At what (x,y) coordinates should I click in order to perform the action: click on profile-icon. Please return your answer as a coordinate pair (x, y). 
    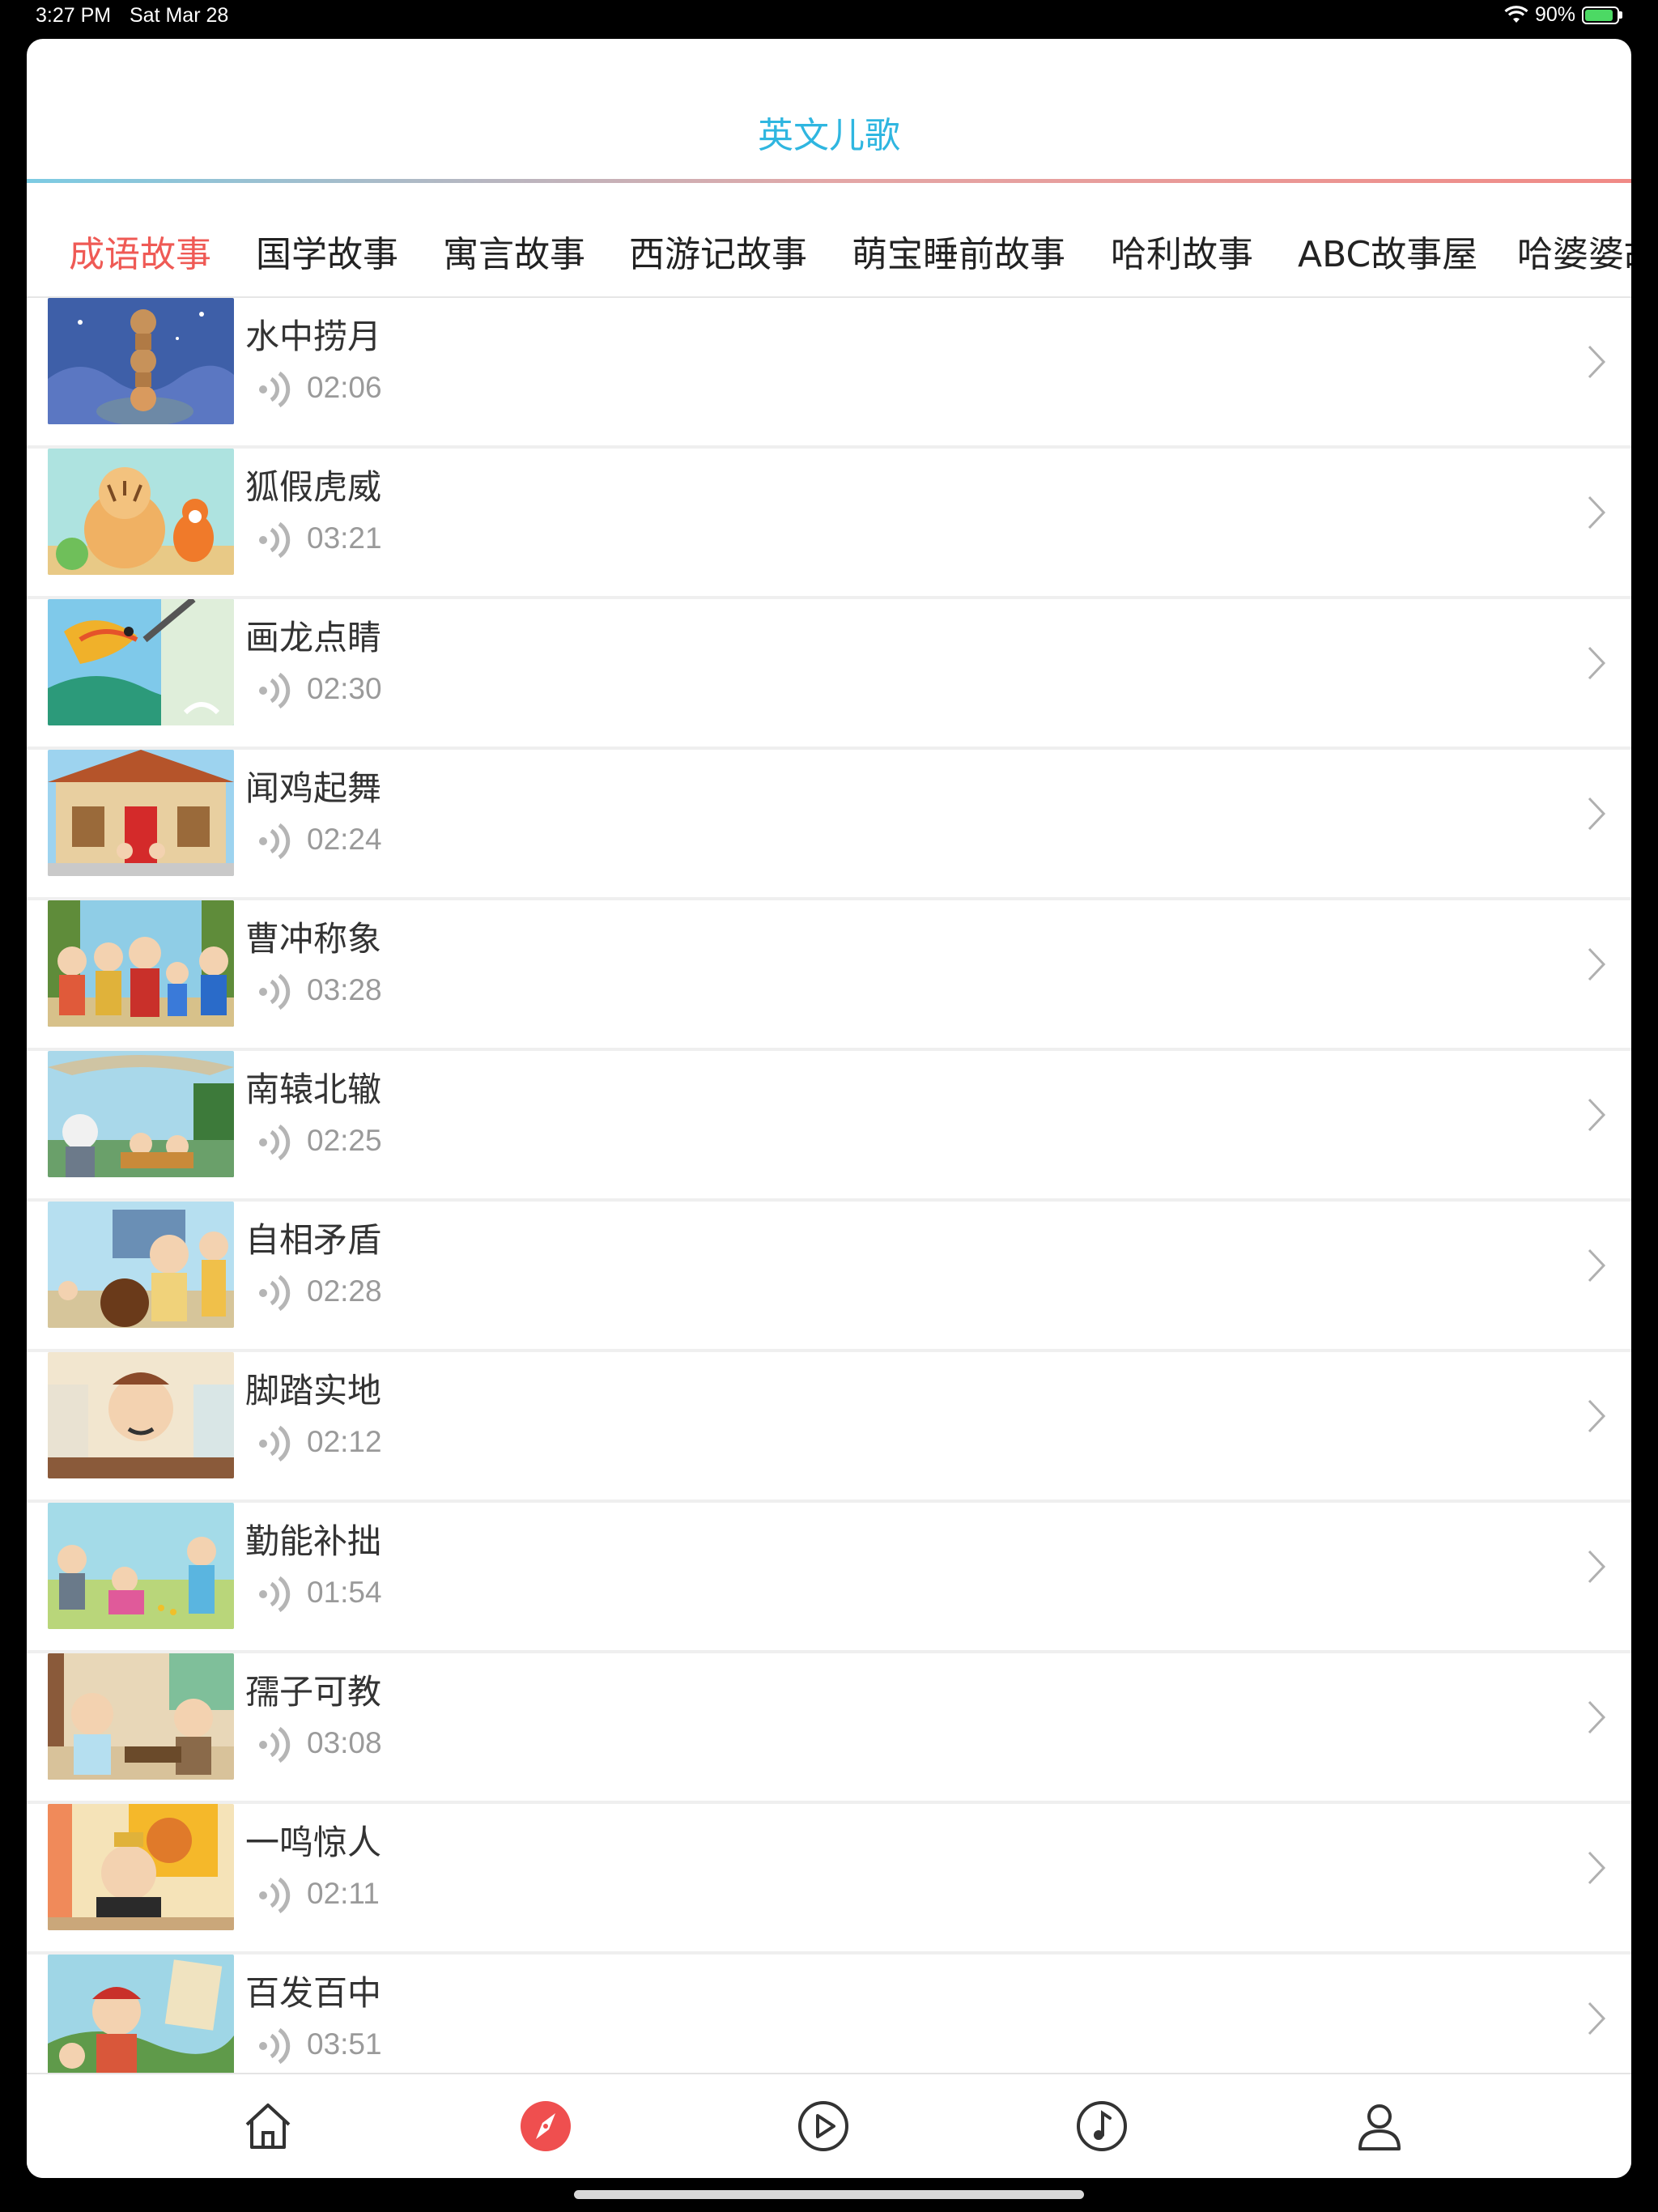
    Looking at the image, I should click on (1379, 2127).